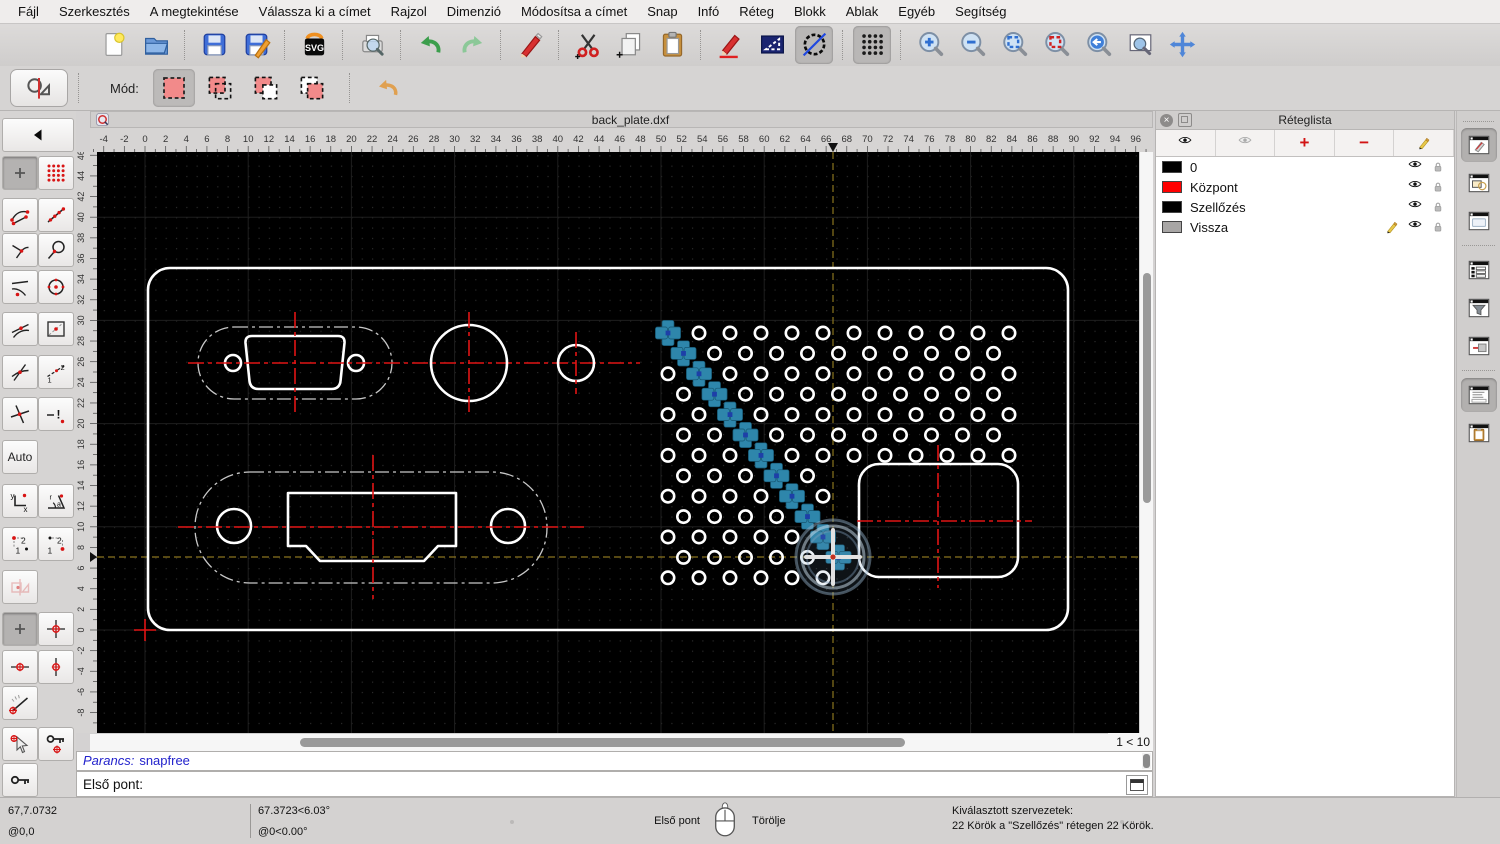 The image size is (1500, 844). I want to click on coord-auto-button: Auto, so click(20, 457).